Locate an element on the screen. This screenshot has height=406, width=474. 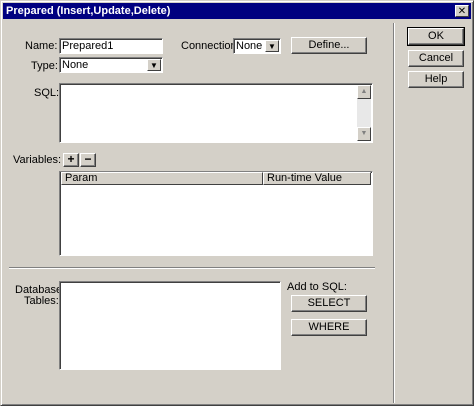
column-header-param: Param is located at coordinates (162, 178).